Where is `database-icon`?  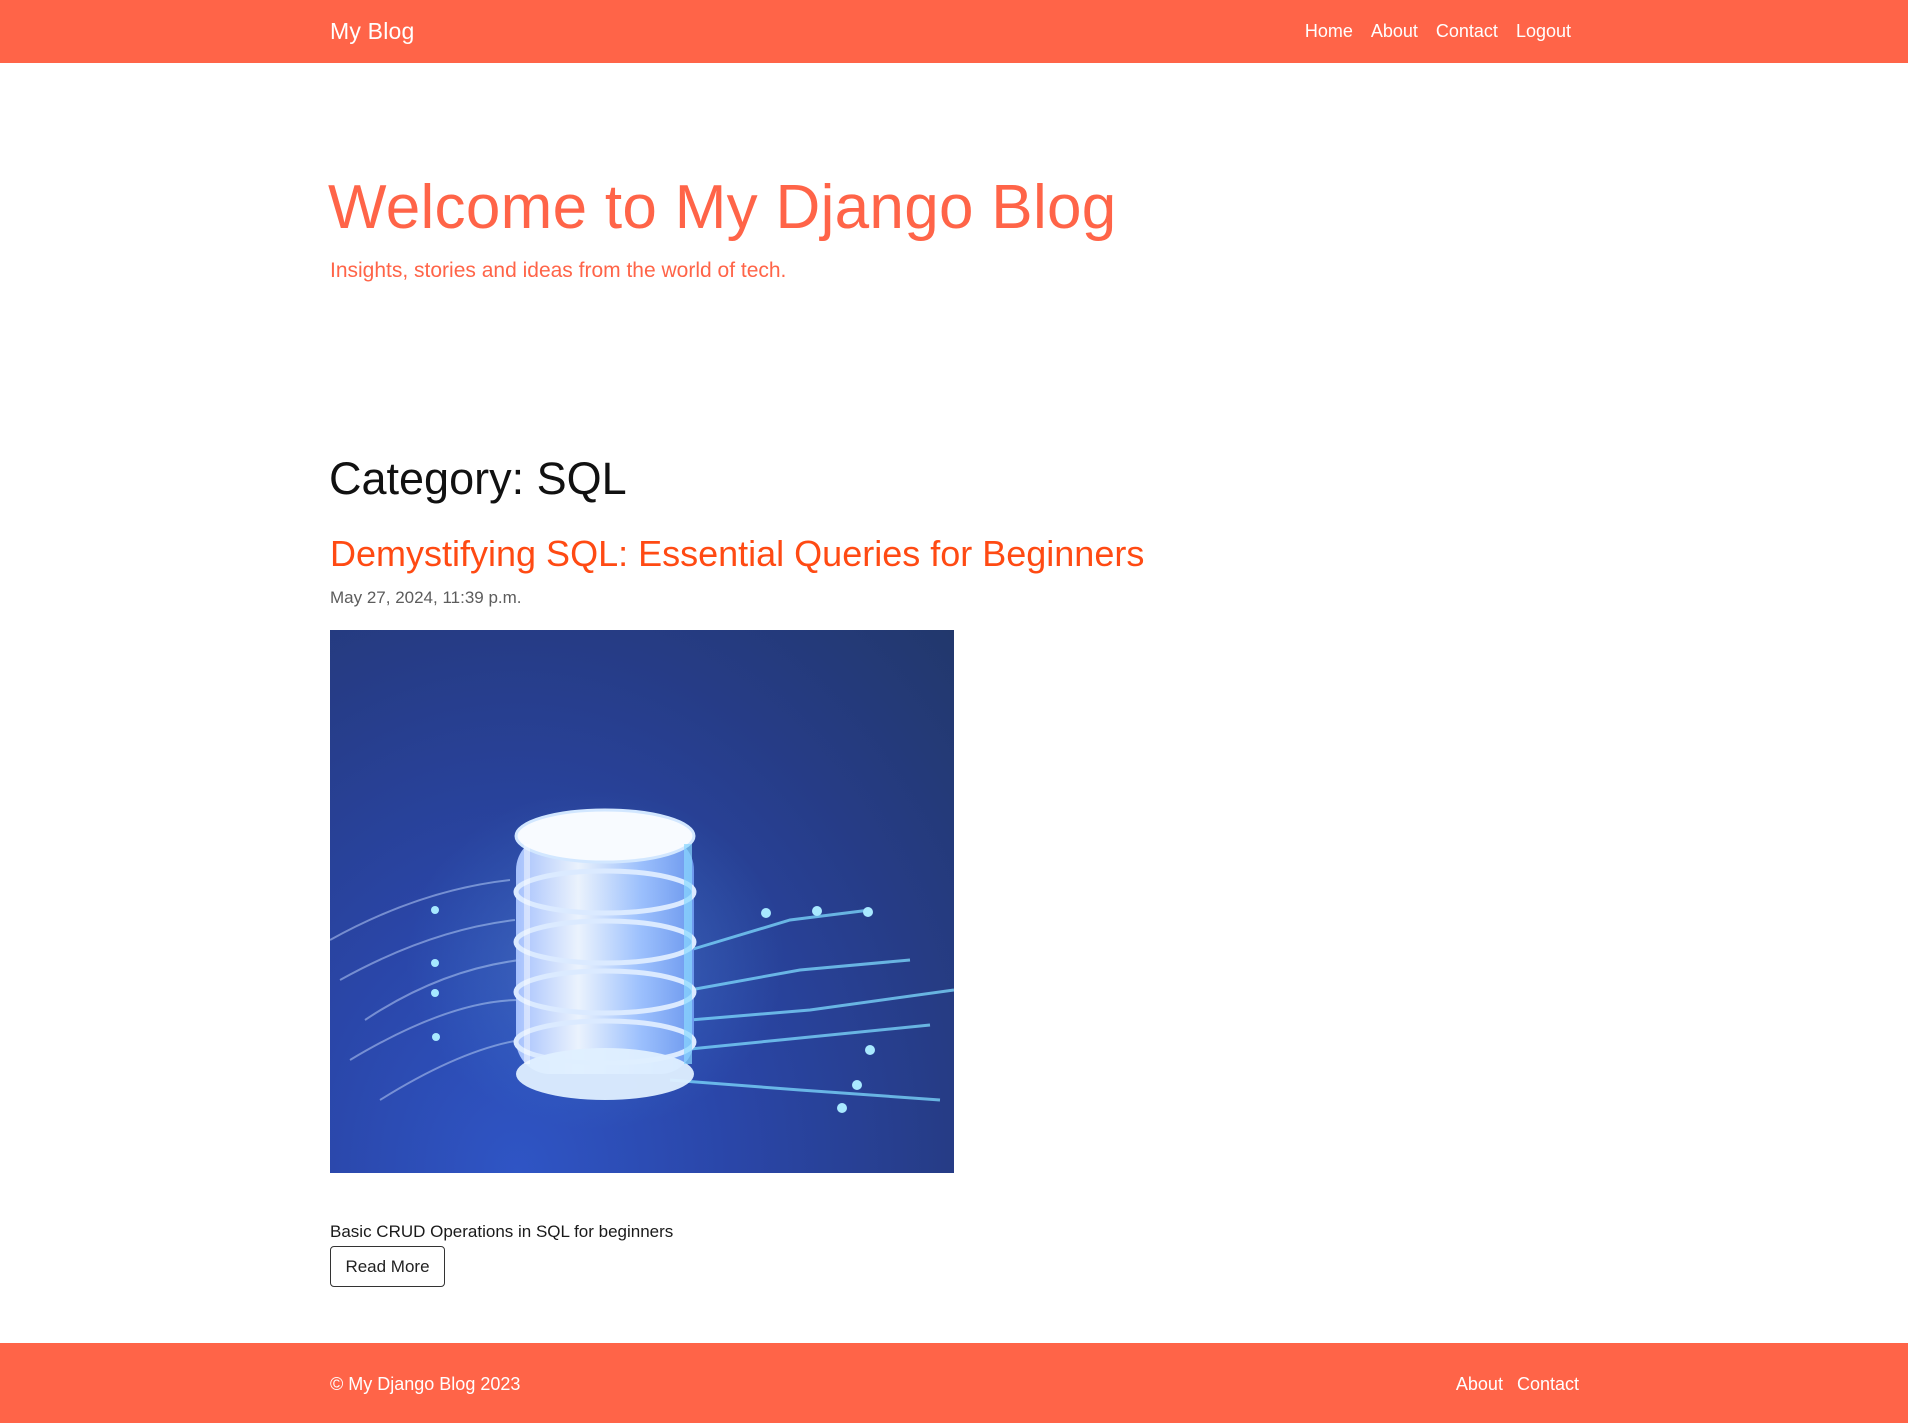
database-icon is located at coordinates (605, 954).